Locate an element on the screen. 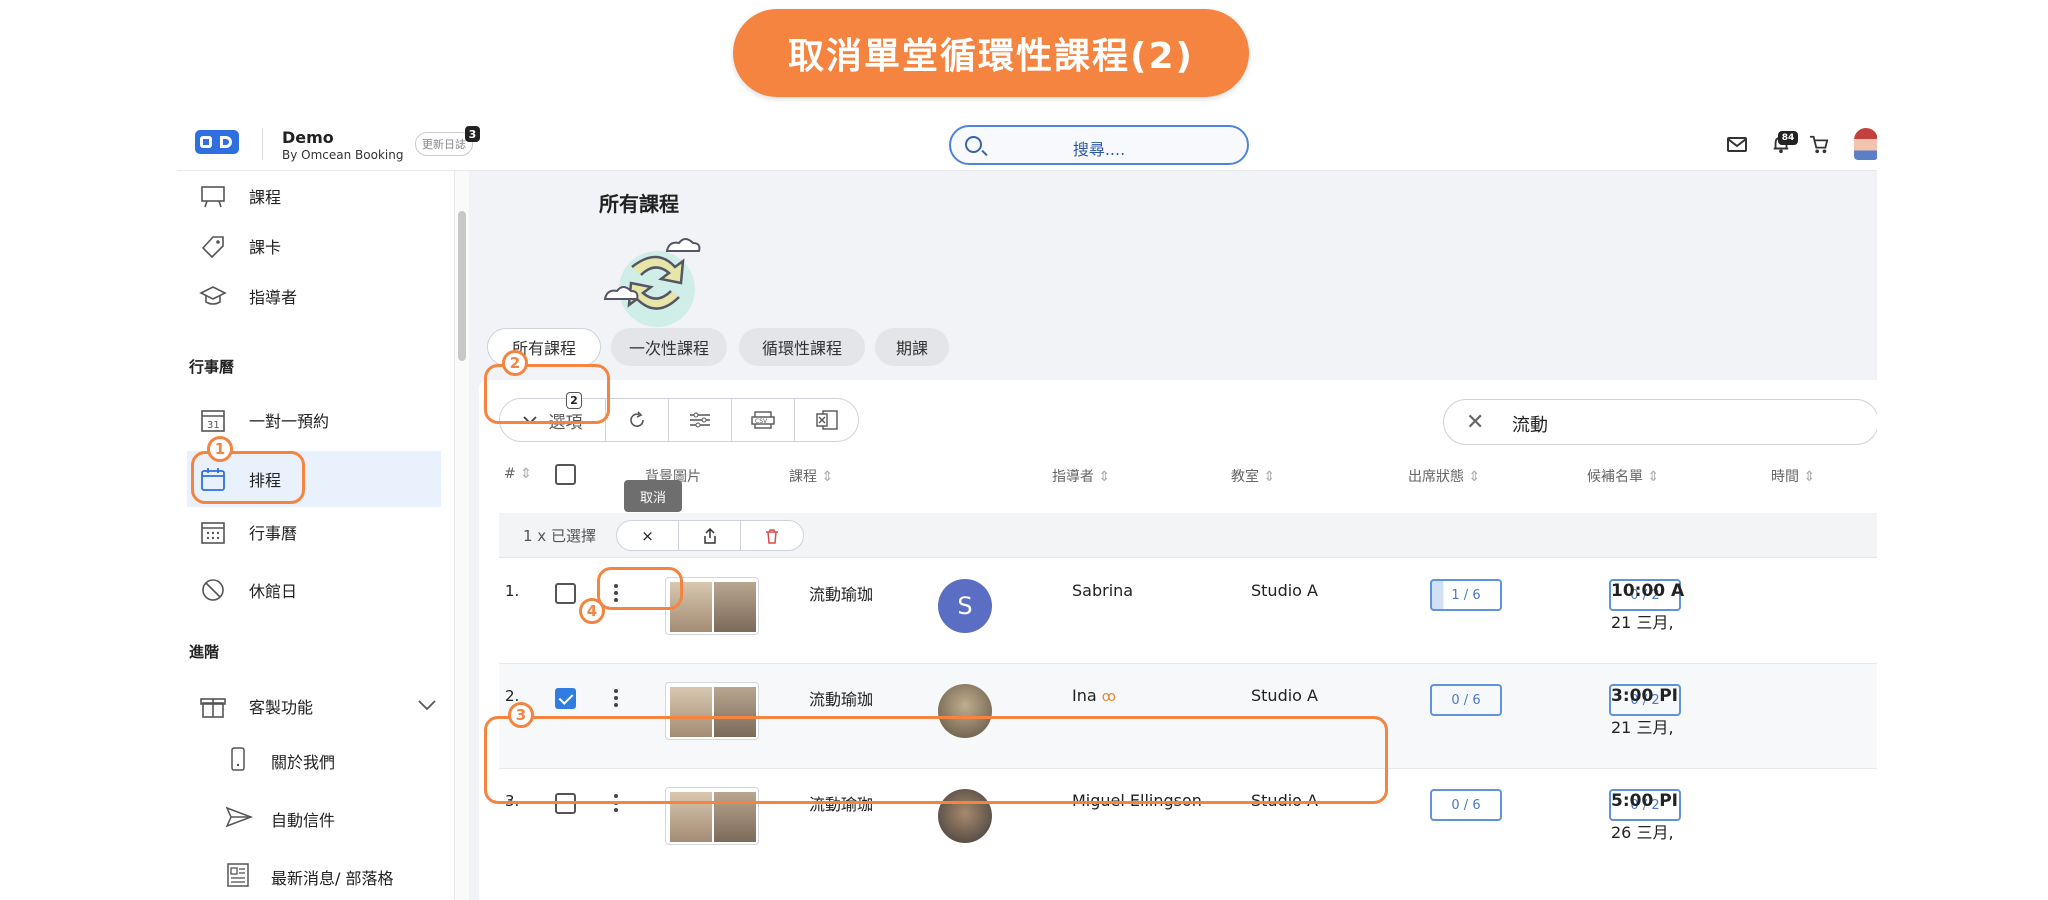 The image size is (2048, 900). room-name: Studio A is located at coordinates (1284, 695).